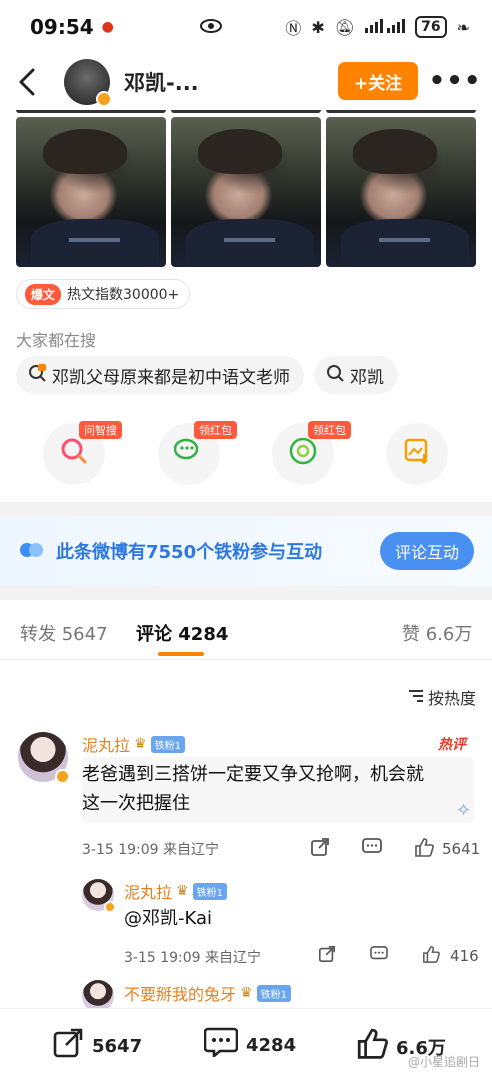  I want to click on app-notification-icon: ●, so click(107, 27).